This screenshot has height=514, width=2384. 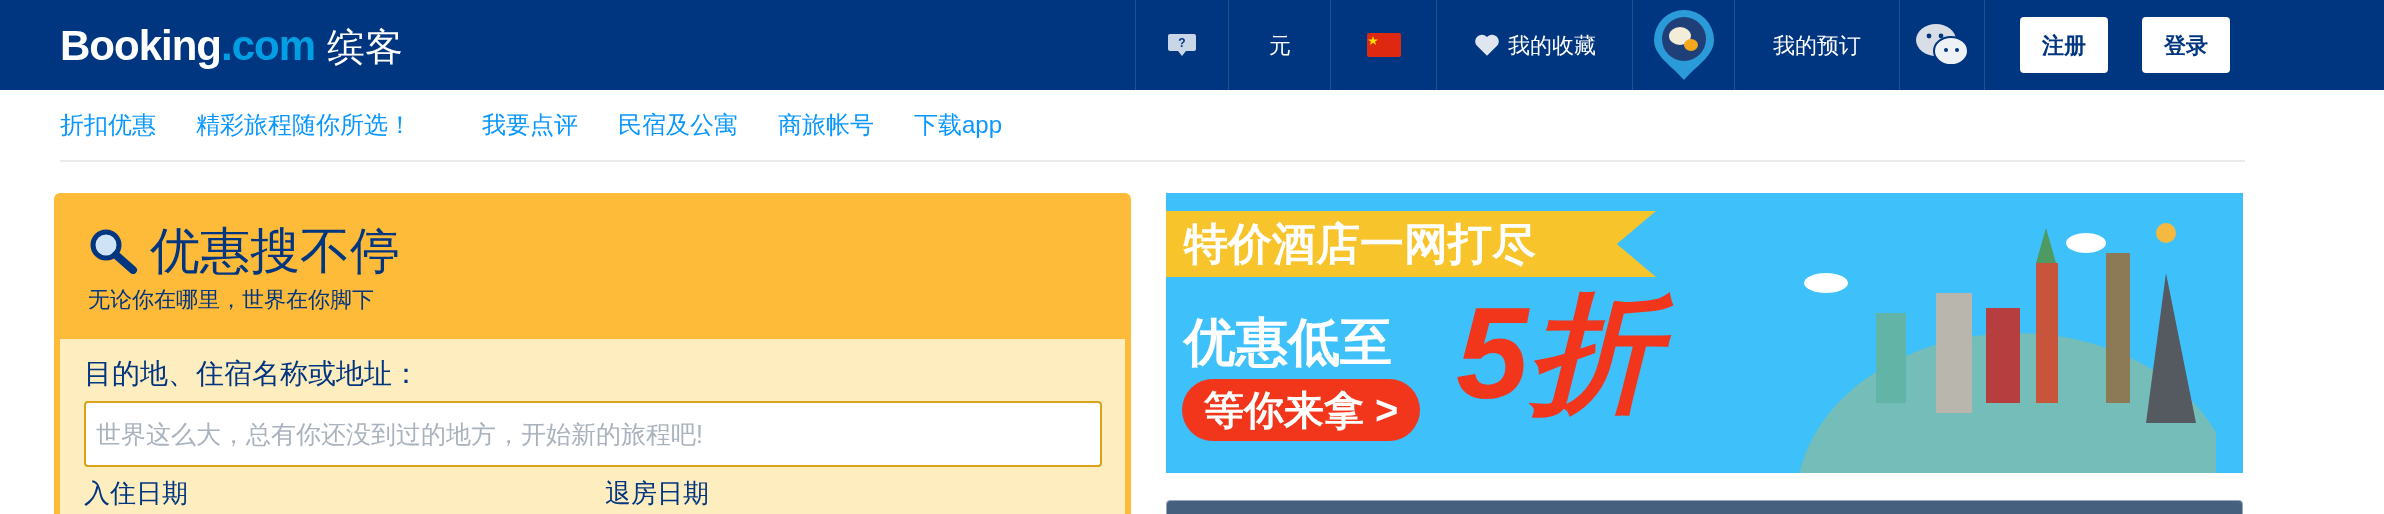 I want to click on header-link: 元, so click(x=1279, y=45).